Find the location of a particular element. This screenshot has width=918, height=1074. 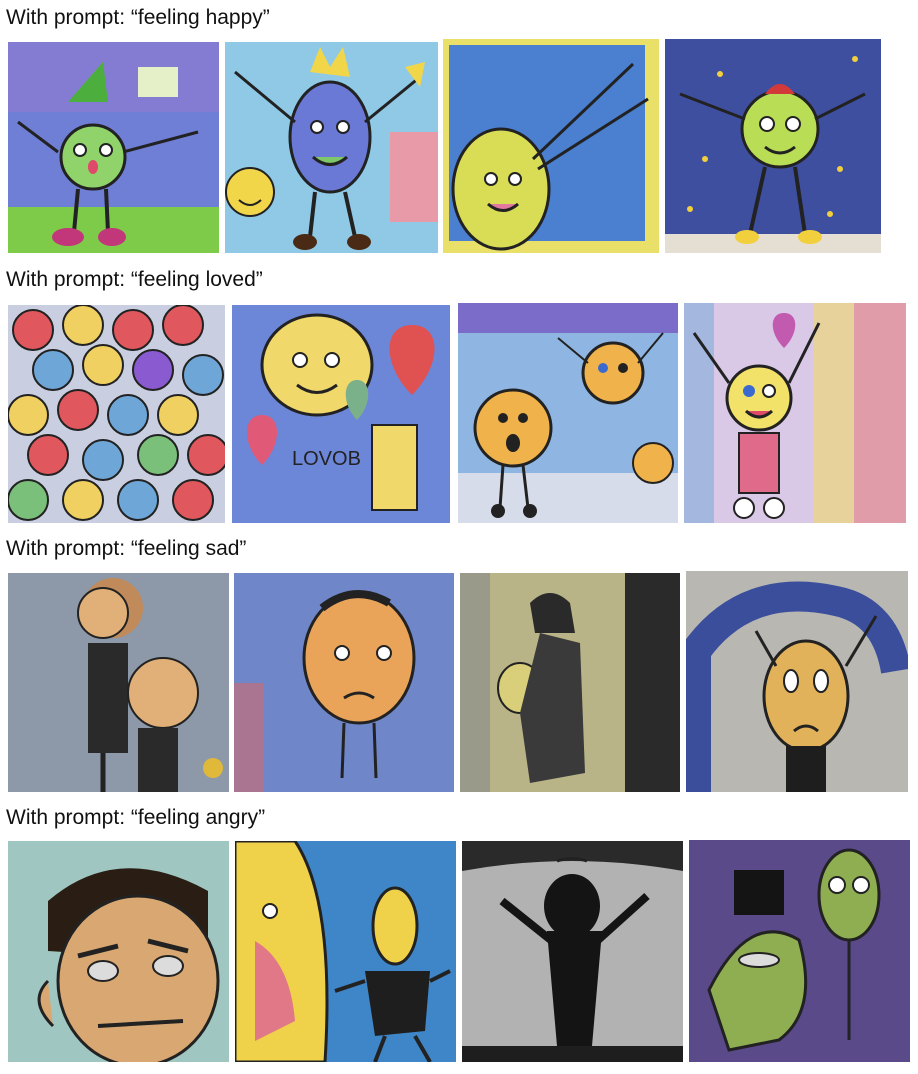

svg-text: LOVOB is located at coordinates (326, 459).